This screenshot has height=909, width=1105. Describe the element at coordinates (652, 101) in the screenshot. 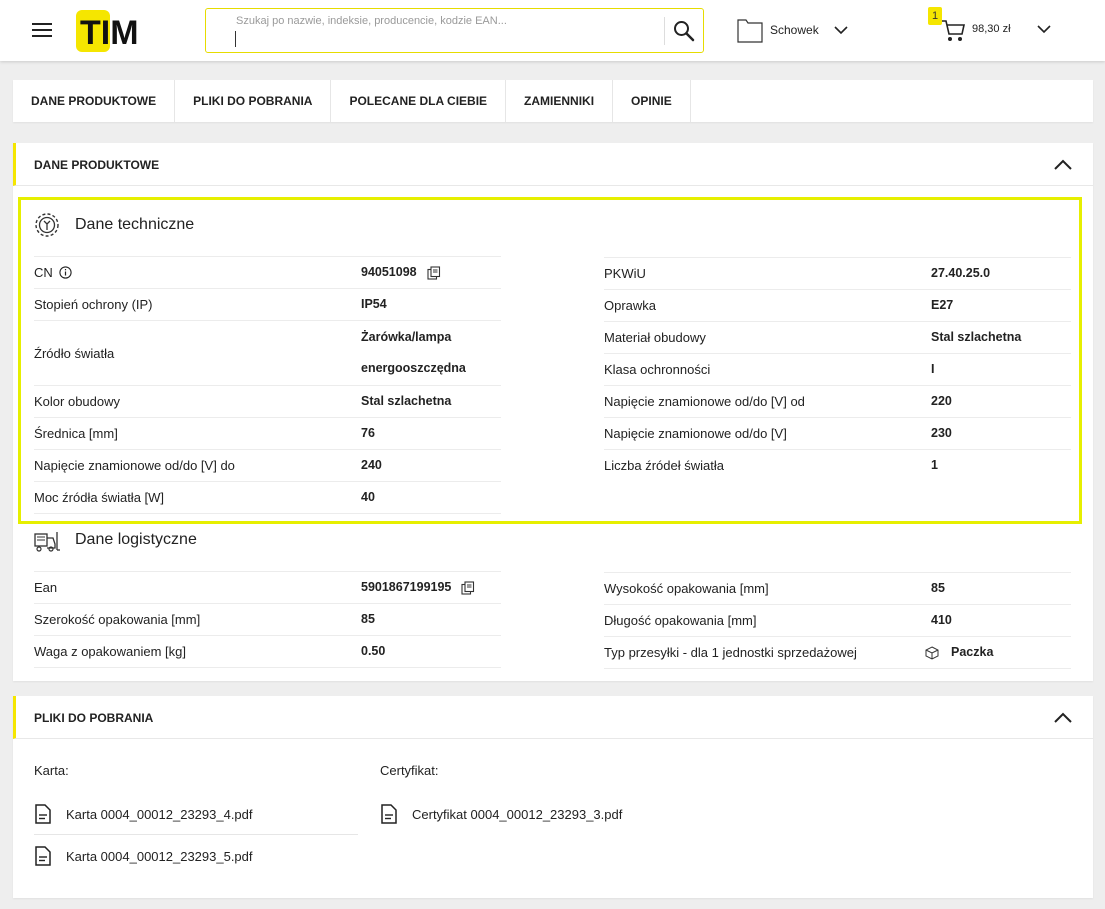

I see `tab-reviews: OPINIE` at that location.